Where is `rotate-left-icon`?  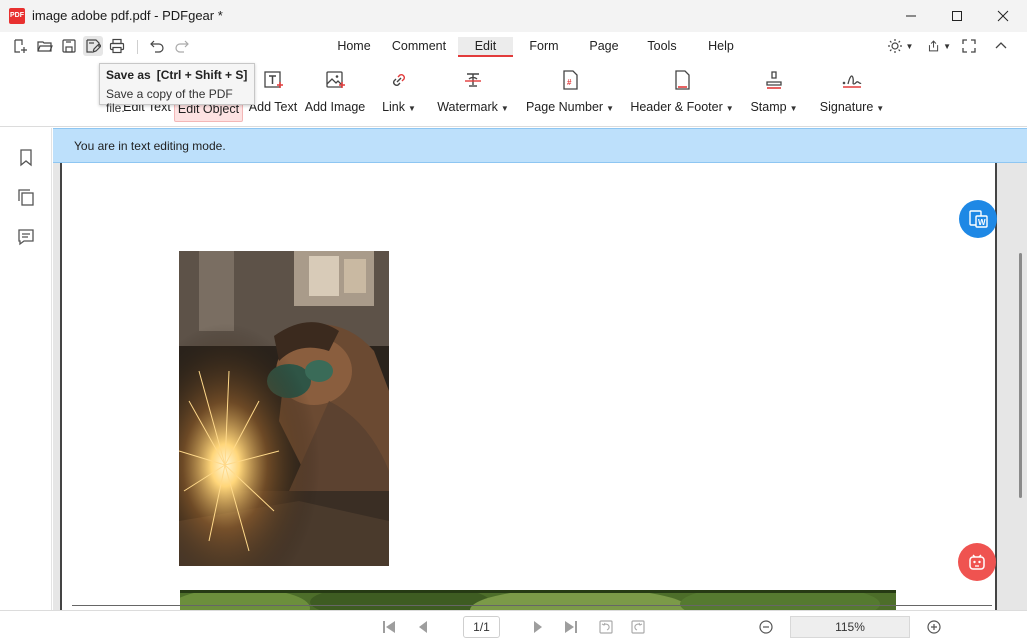
rotate-left-icon is located at coordinates (606, 627).